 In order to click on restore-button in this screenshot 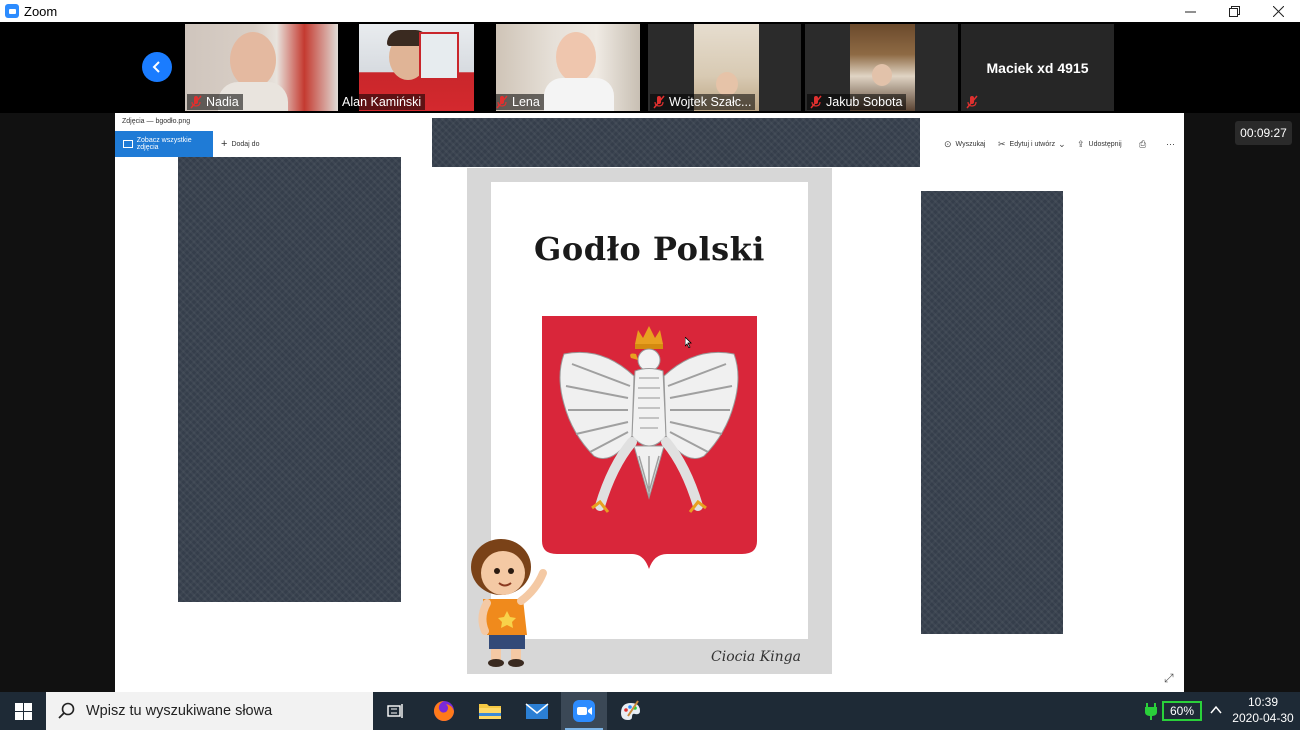, I will do `click(1234, 11)`.